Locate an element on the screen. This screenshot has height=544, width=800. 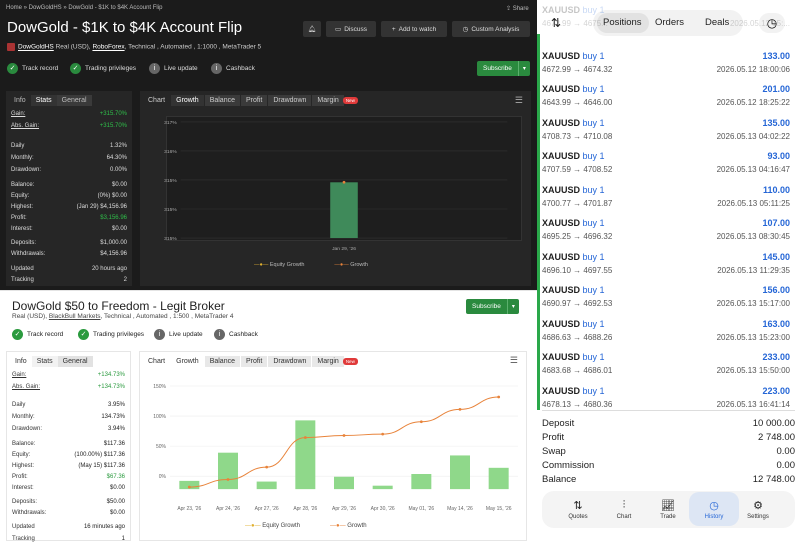
stat-row: Abs. Gain: +315.70% is located at coordinates (69, 126).